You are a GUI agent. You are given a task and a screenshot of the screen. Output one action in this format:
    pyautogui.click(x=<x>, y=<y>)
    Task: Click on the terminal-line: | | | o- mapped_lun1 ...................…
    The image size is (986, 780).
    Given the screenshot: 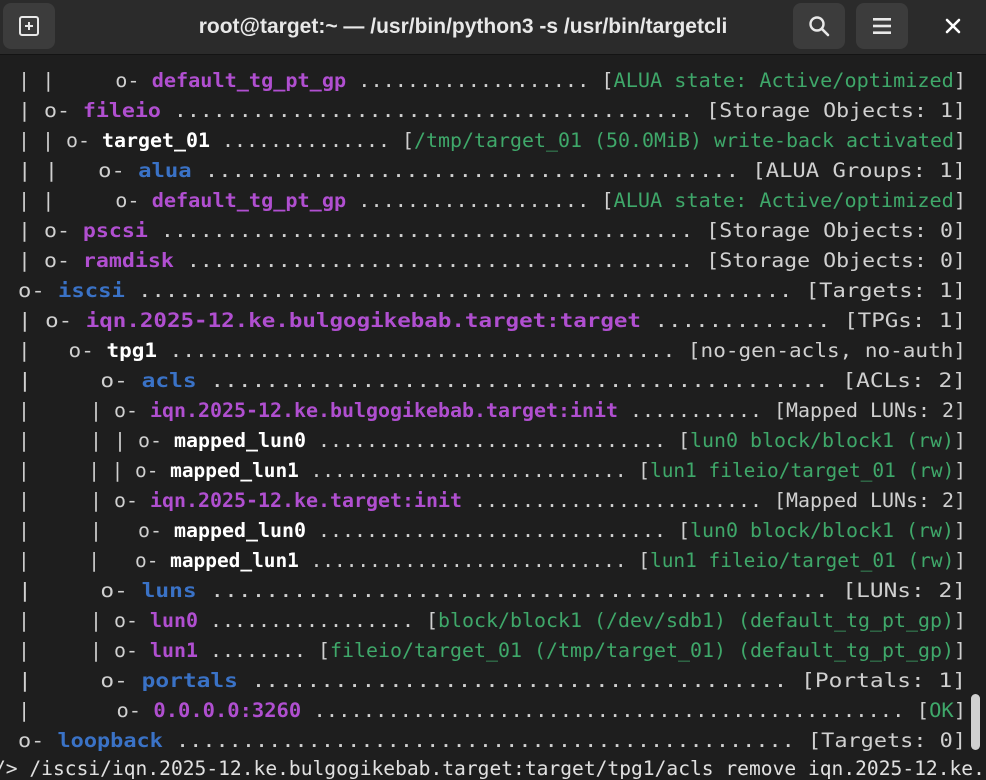 What is the action you would take?
    pyautogui.click(x=492, y=471)
    